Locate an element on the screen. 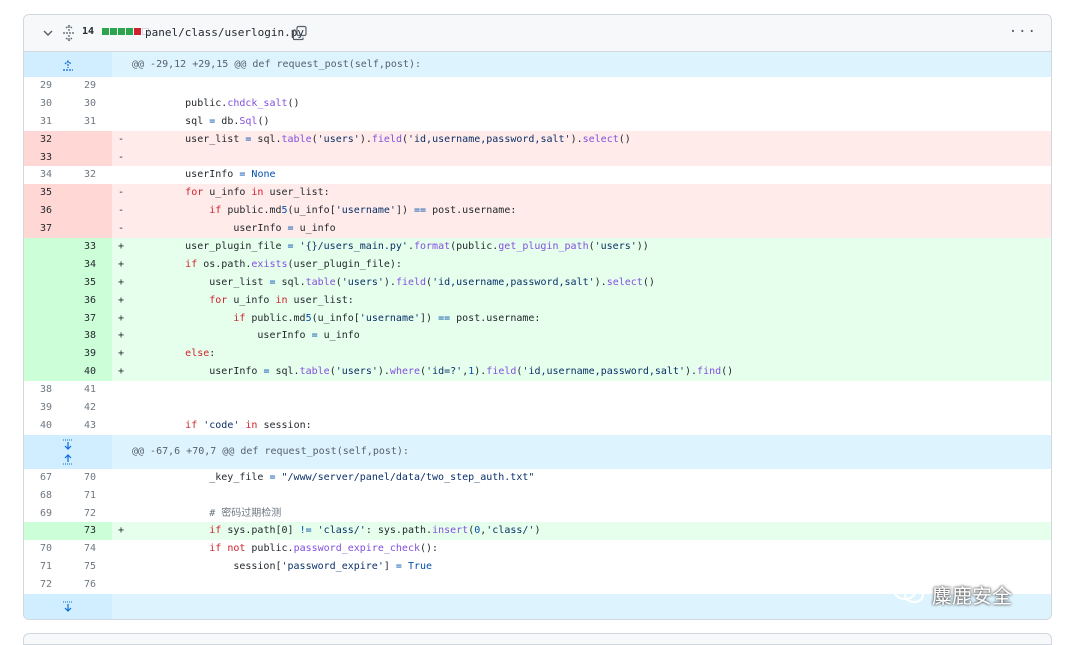 The width and height of the screenshot is (1080, 645). expand-both-icon is located at coordinates (68, 451).